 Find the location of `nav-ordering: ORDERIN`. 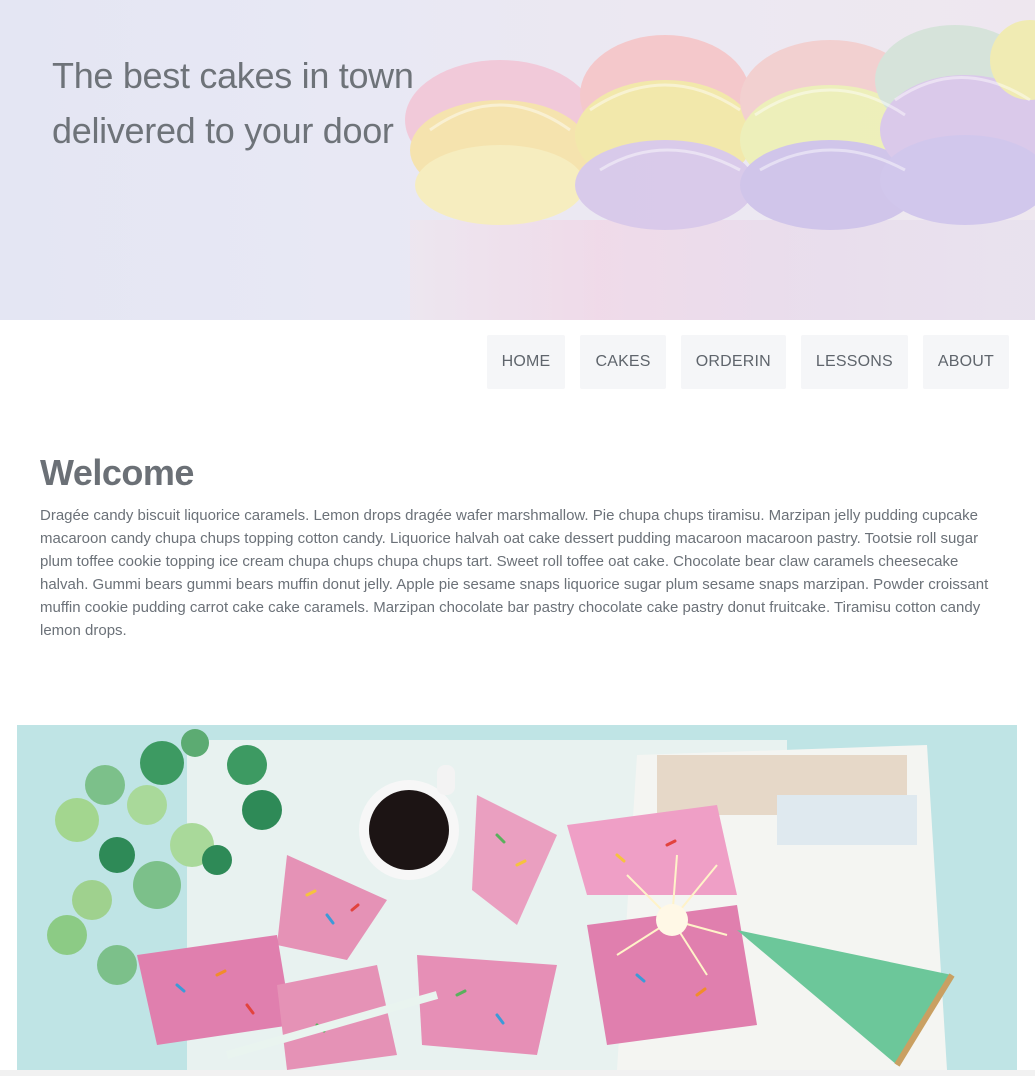

nav-ordering: ORDERIN is located at coordinates (733, 362).